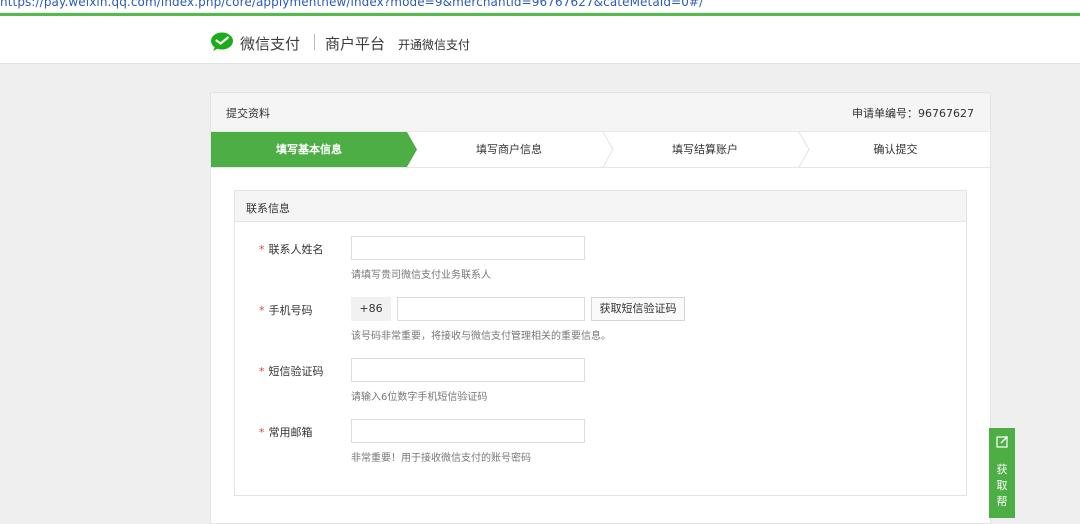 Image resolution: width=1080 pixels, height=524 pixels. I want to click on application-number: 申请单编号：96767627, so click(913, 113).